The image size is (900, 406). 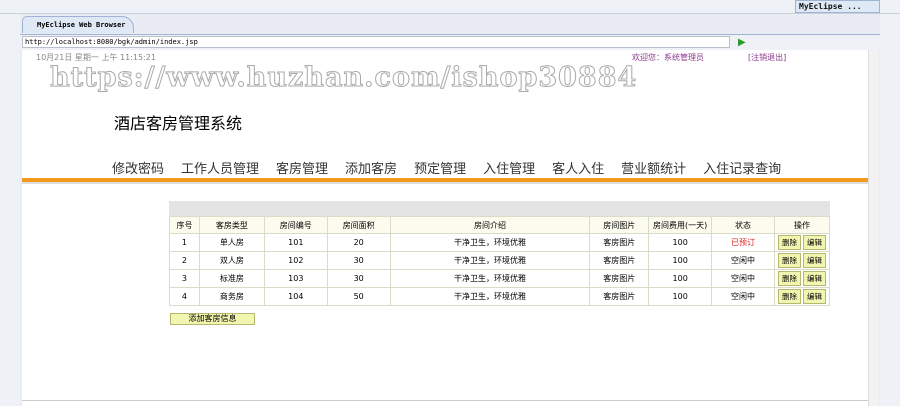 I want to click on table-caption-bar, so click(x=499, y=208).